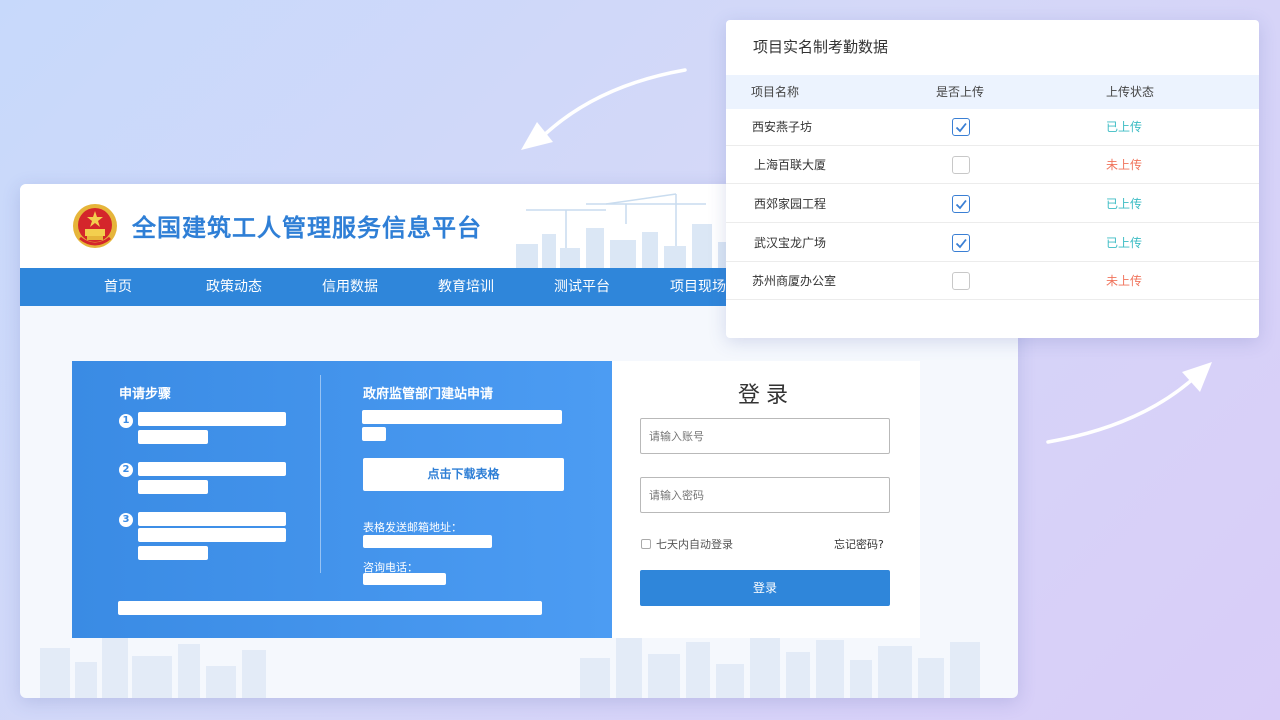 The image size is (1280, 720). What do you see at coordinates (694, 544) in the screenshot?
I see `remember-me-label: 七天内自动登录` at bounding box center [694, 544].